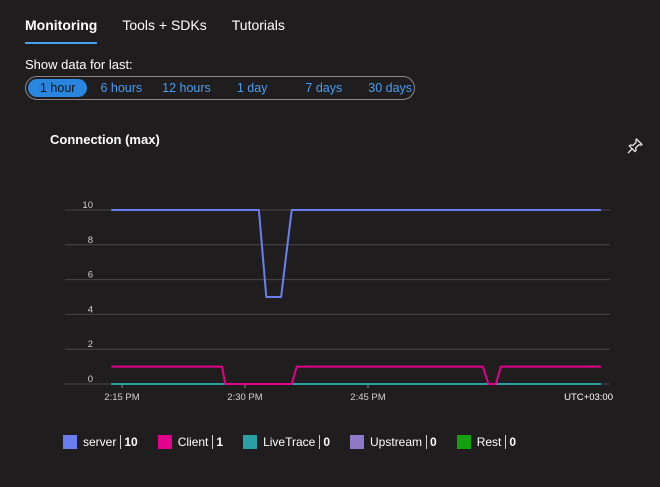  What do you see at coordinates (390, 88) in the screenshot?
I see `range-option-30-days: 30 days` at bounding box center [390, 88].